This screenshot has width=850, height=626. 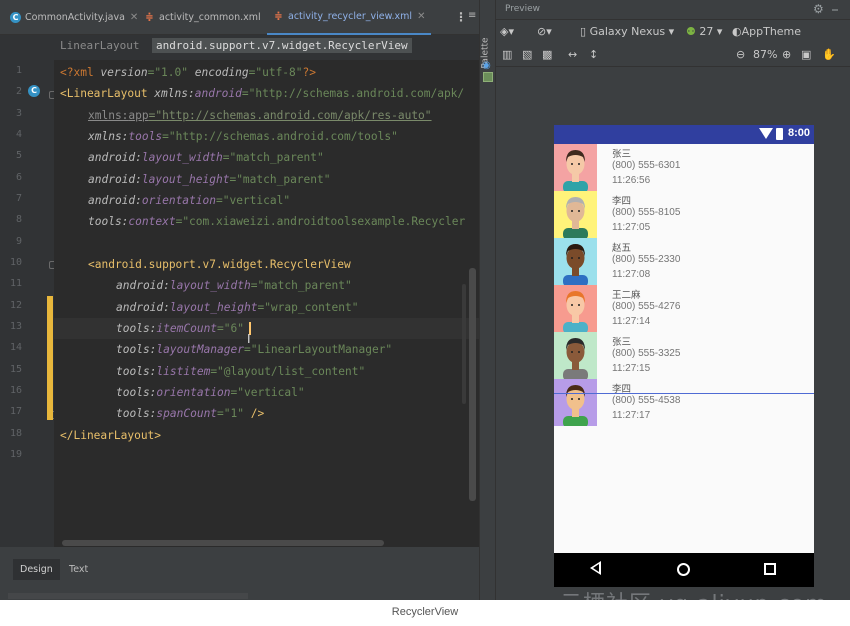 What do you see at coordinates (575, 261) in the screenshot?
I see `avatar` at bounding box center [575, 261].